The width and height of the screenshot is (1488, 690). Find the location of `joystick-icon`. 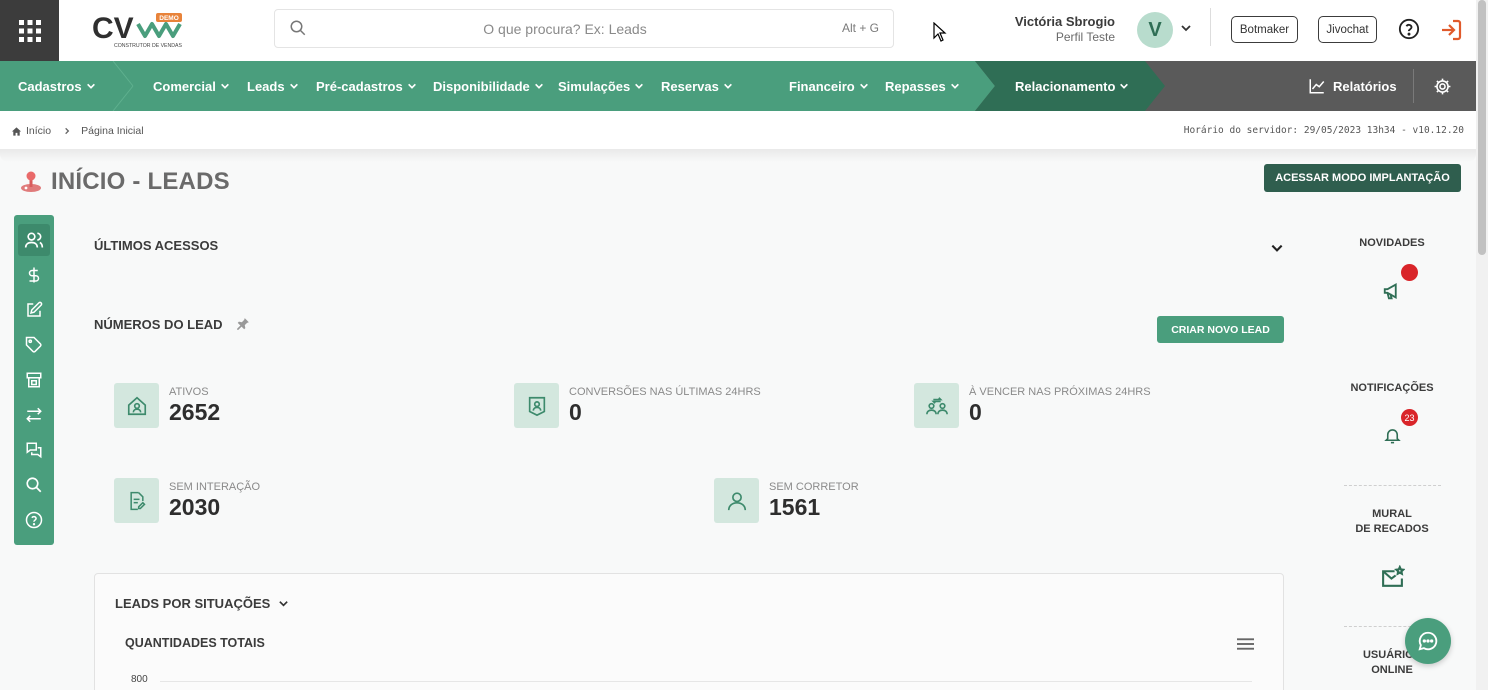

joystick-icon is located at coordinates (31, 181).